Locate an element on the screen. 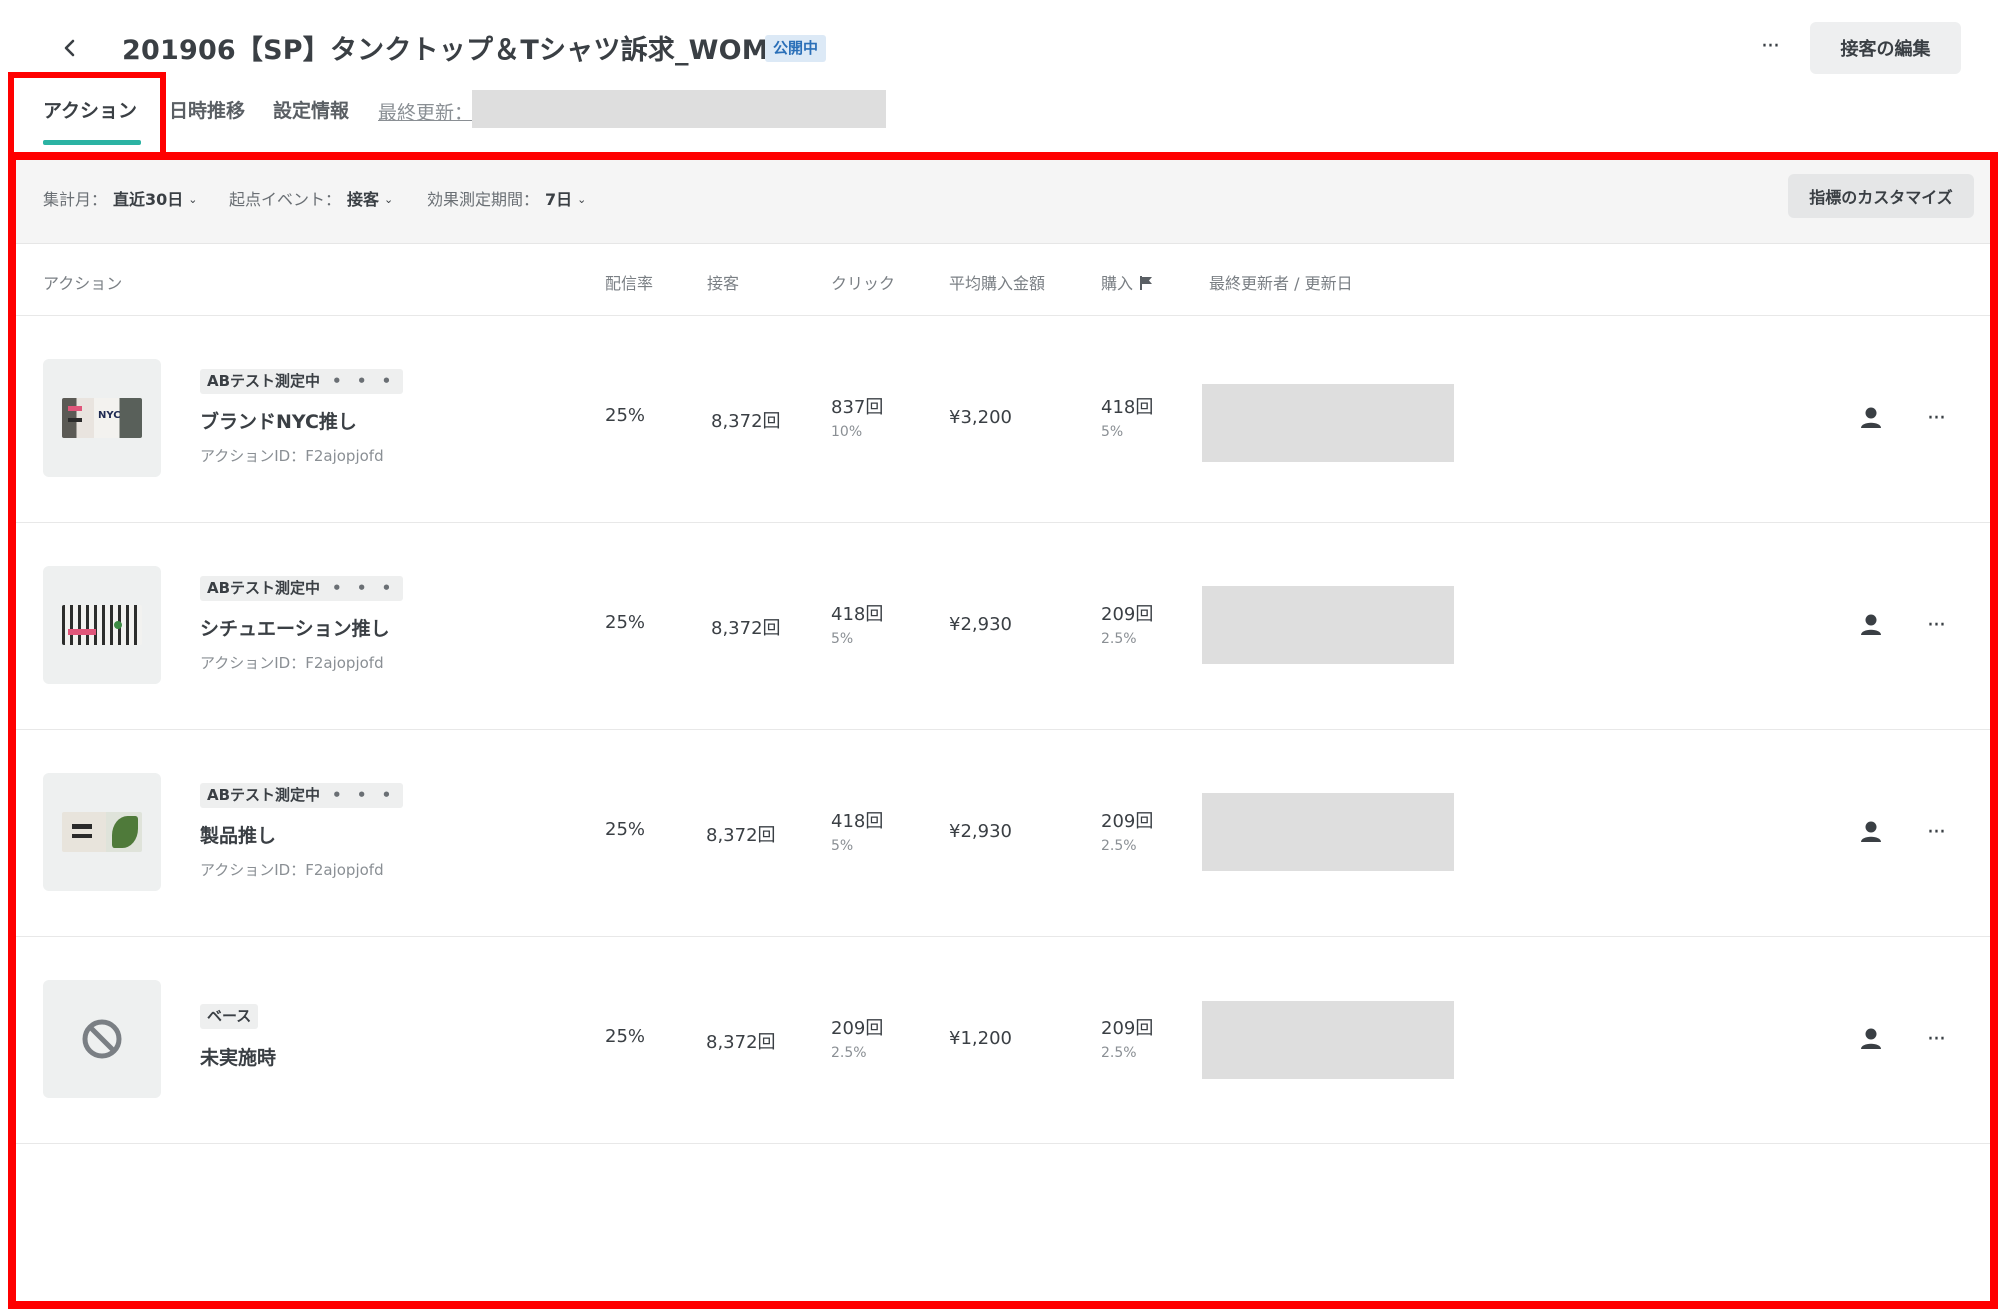  click-rate: 2.5% is located at coordinates (849, 1053).